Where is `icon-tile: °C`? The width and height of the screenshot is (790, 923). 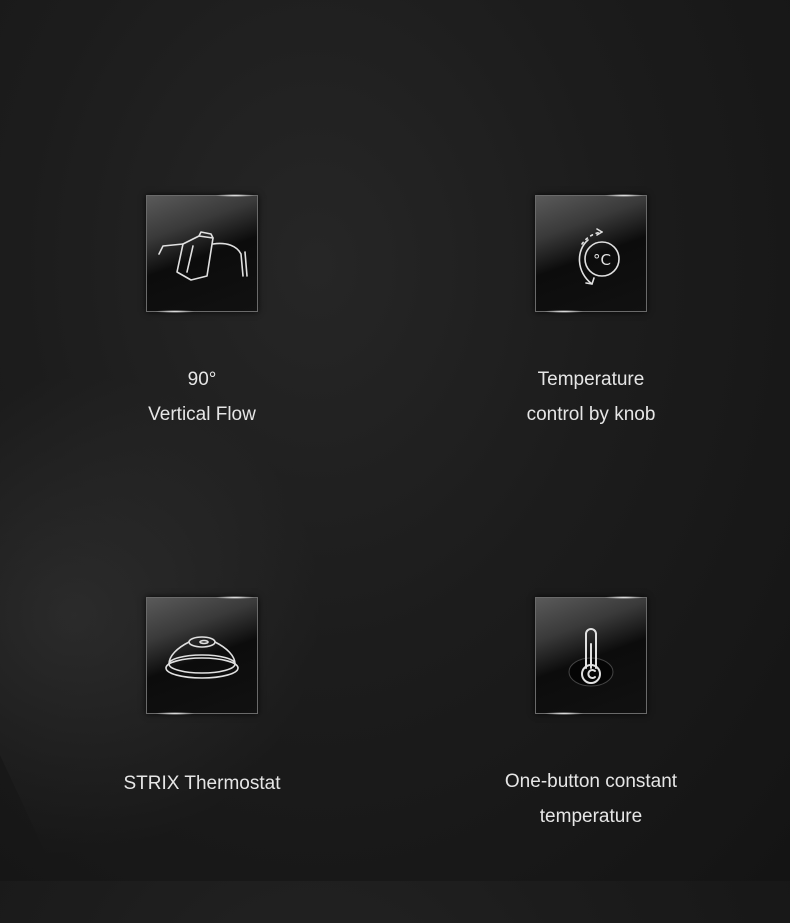 icon-tile: °C is located at coordinates (591, 253).